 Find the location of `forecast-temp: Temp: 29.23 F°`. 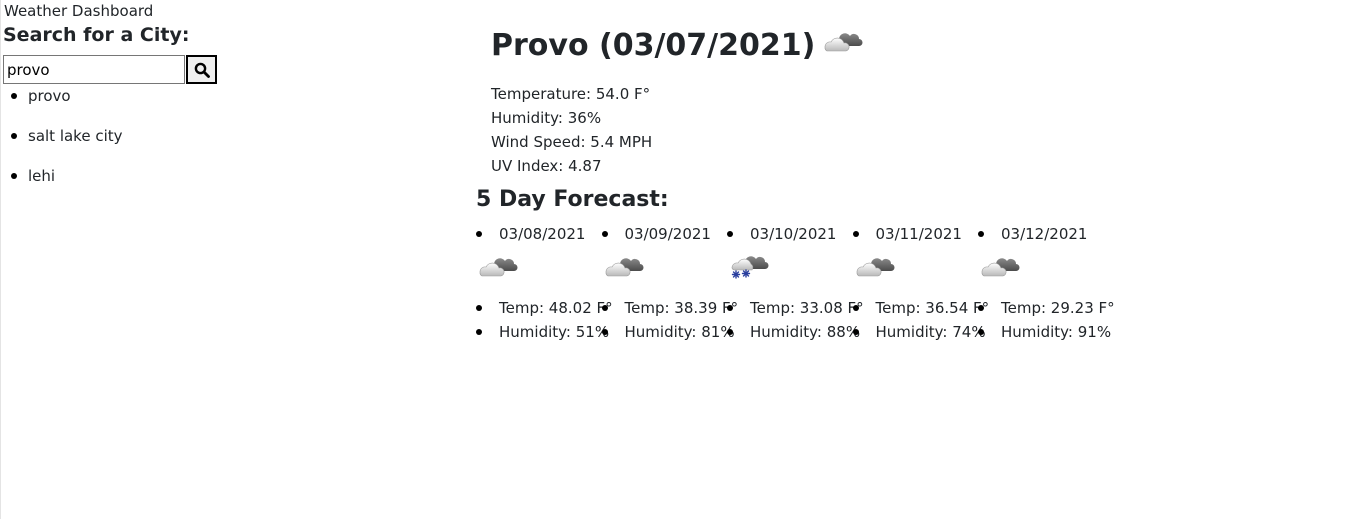

forecast-temp: Temp: 29.23 F° is located at coordinates (1058, 308).